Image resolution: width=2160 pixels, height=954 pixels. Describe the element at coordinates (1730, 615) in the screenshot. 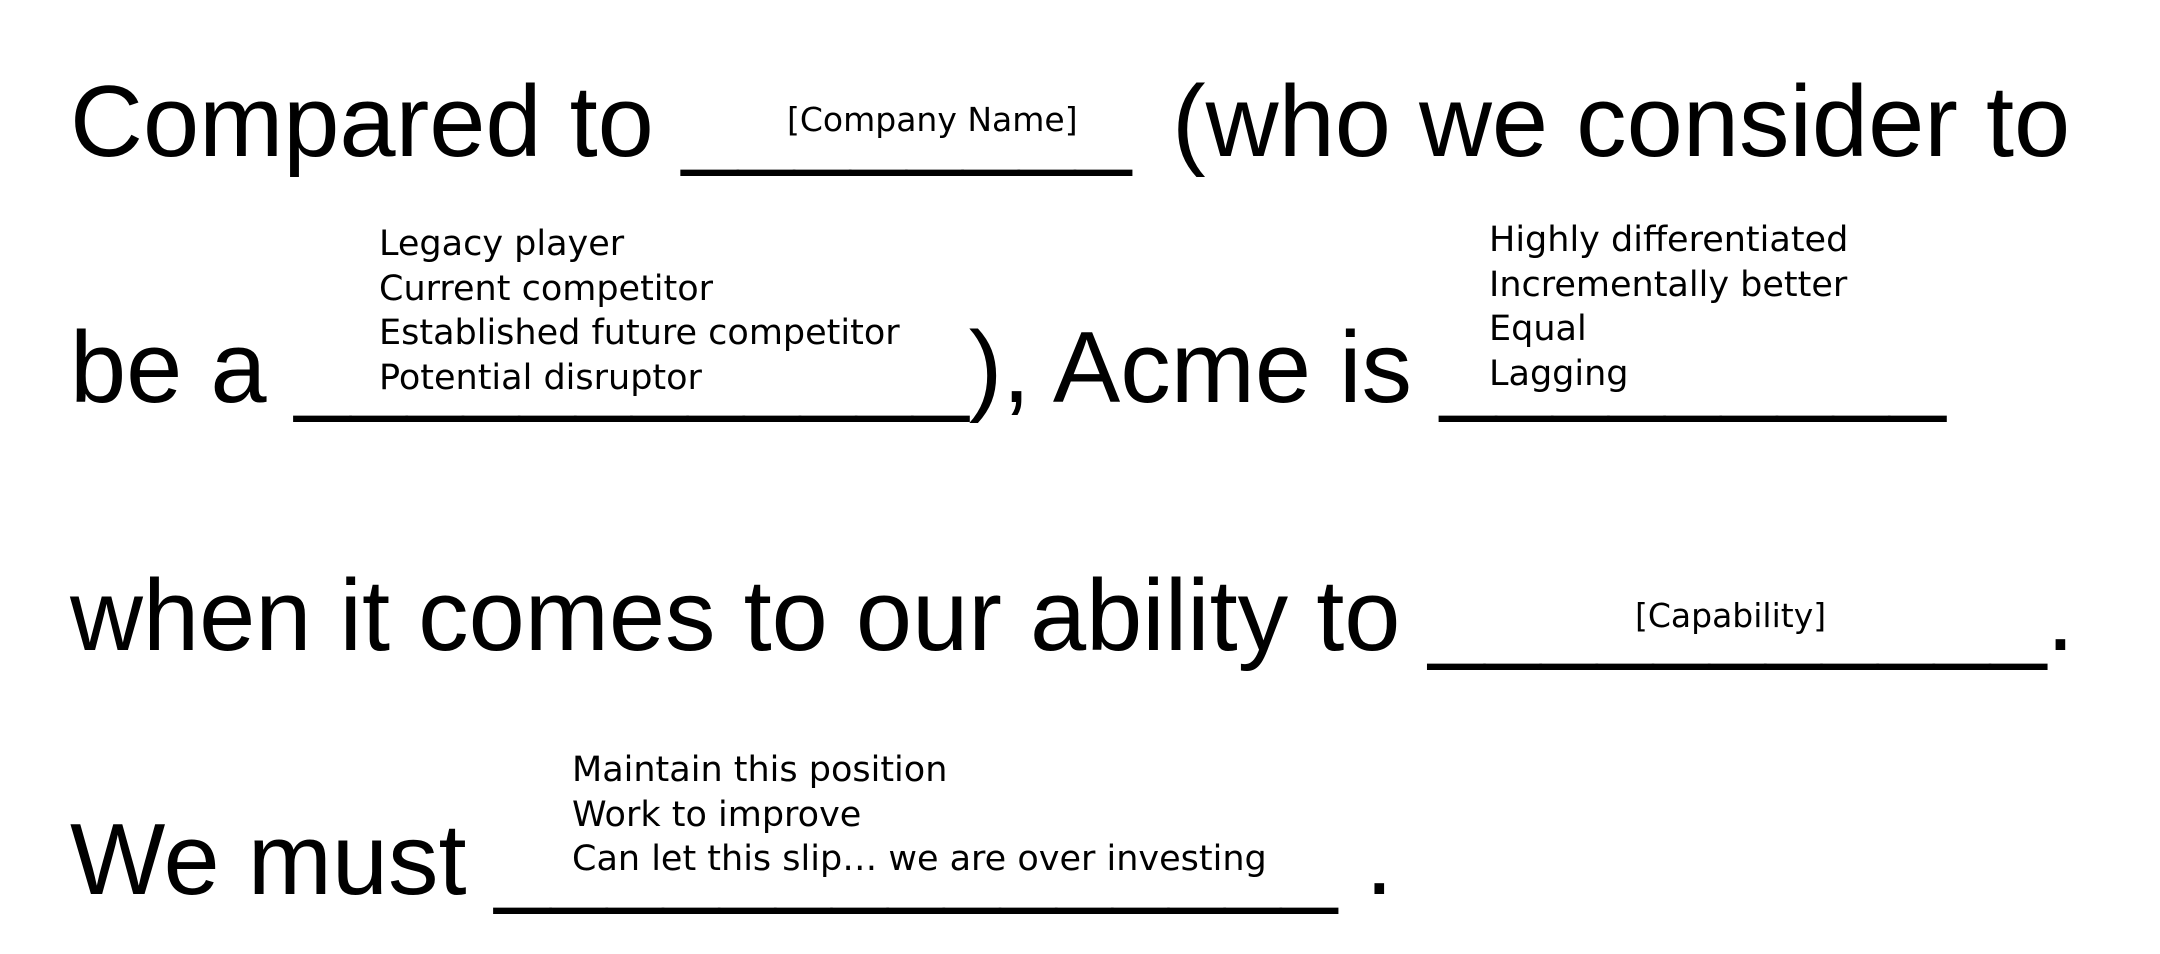

I see `capability-placeholder: [Capability]` at that location.